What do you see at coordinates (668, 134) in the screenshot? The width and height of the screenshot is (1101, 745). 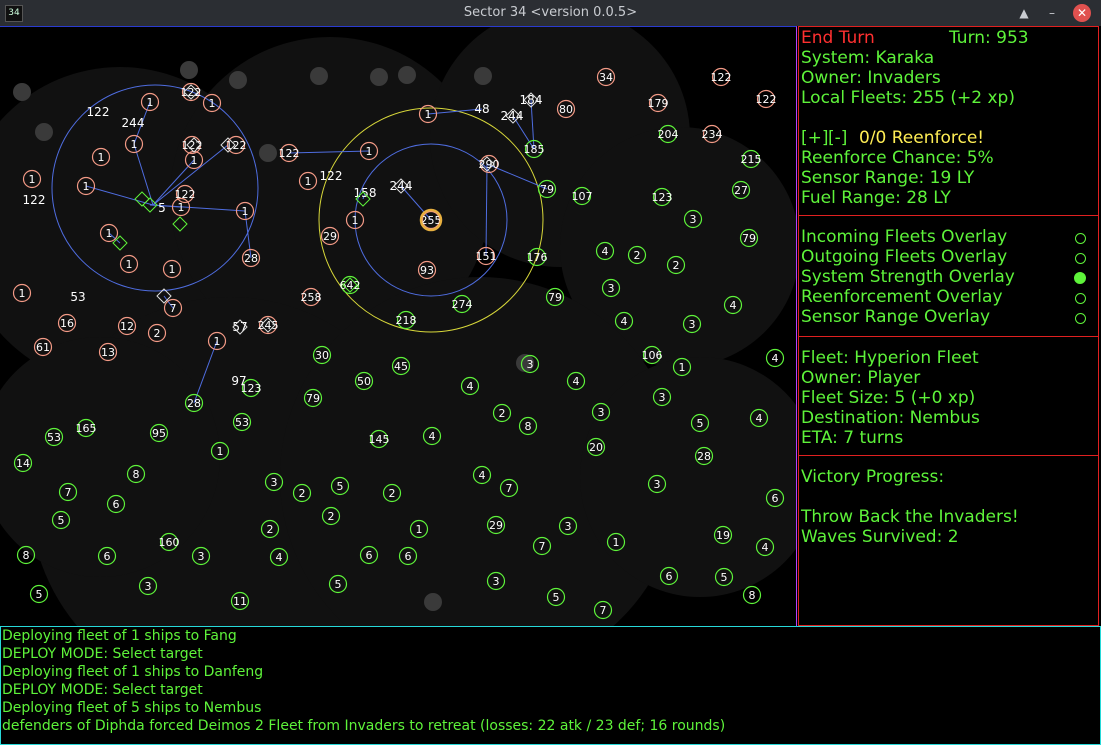 I see `player-system-label: 204` at bounding box center [668, 134].